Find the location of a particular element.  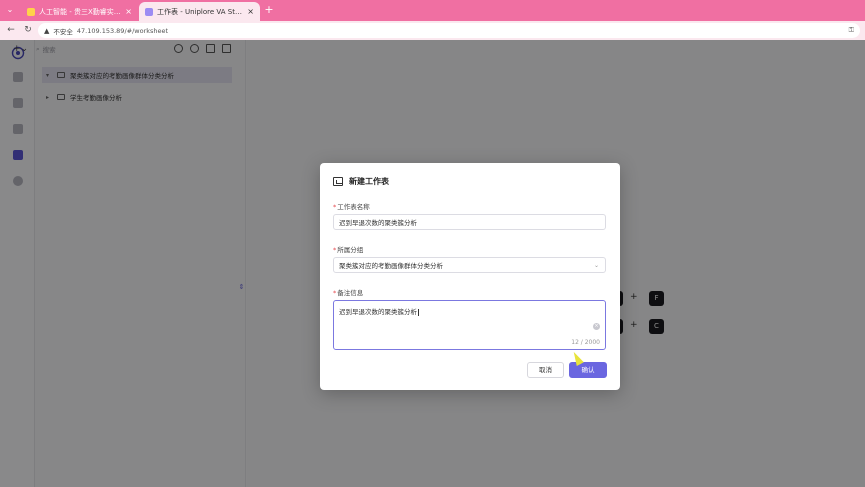

worksheet-name-input: 迟到早退次数的聚类簇分析 is located at coordinates (469, 222).